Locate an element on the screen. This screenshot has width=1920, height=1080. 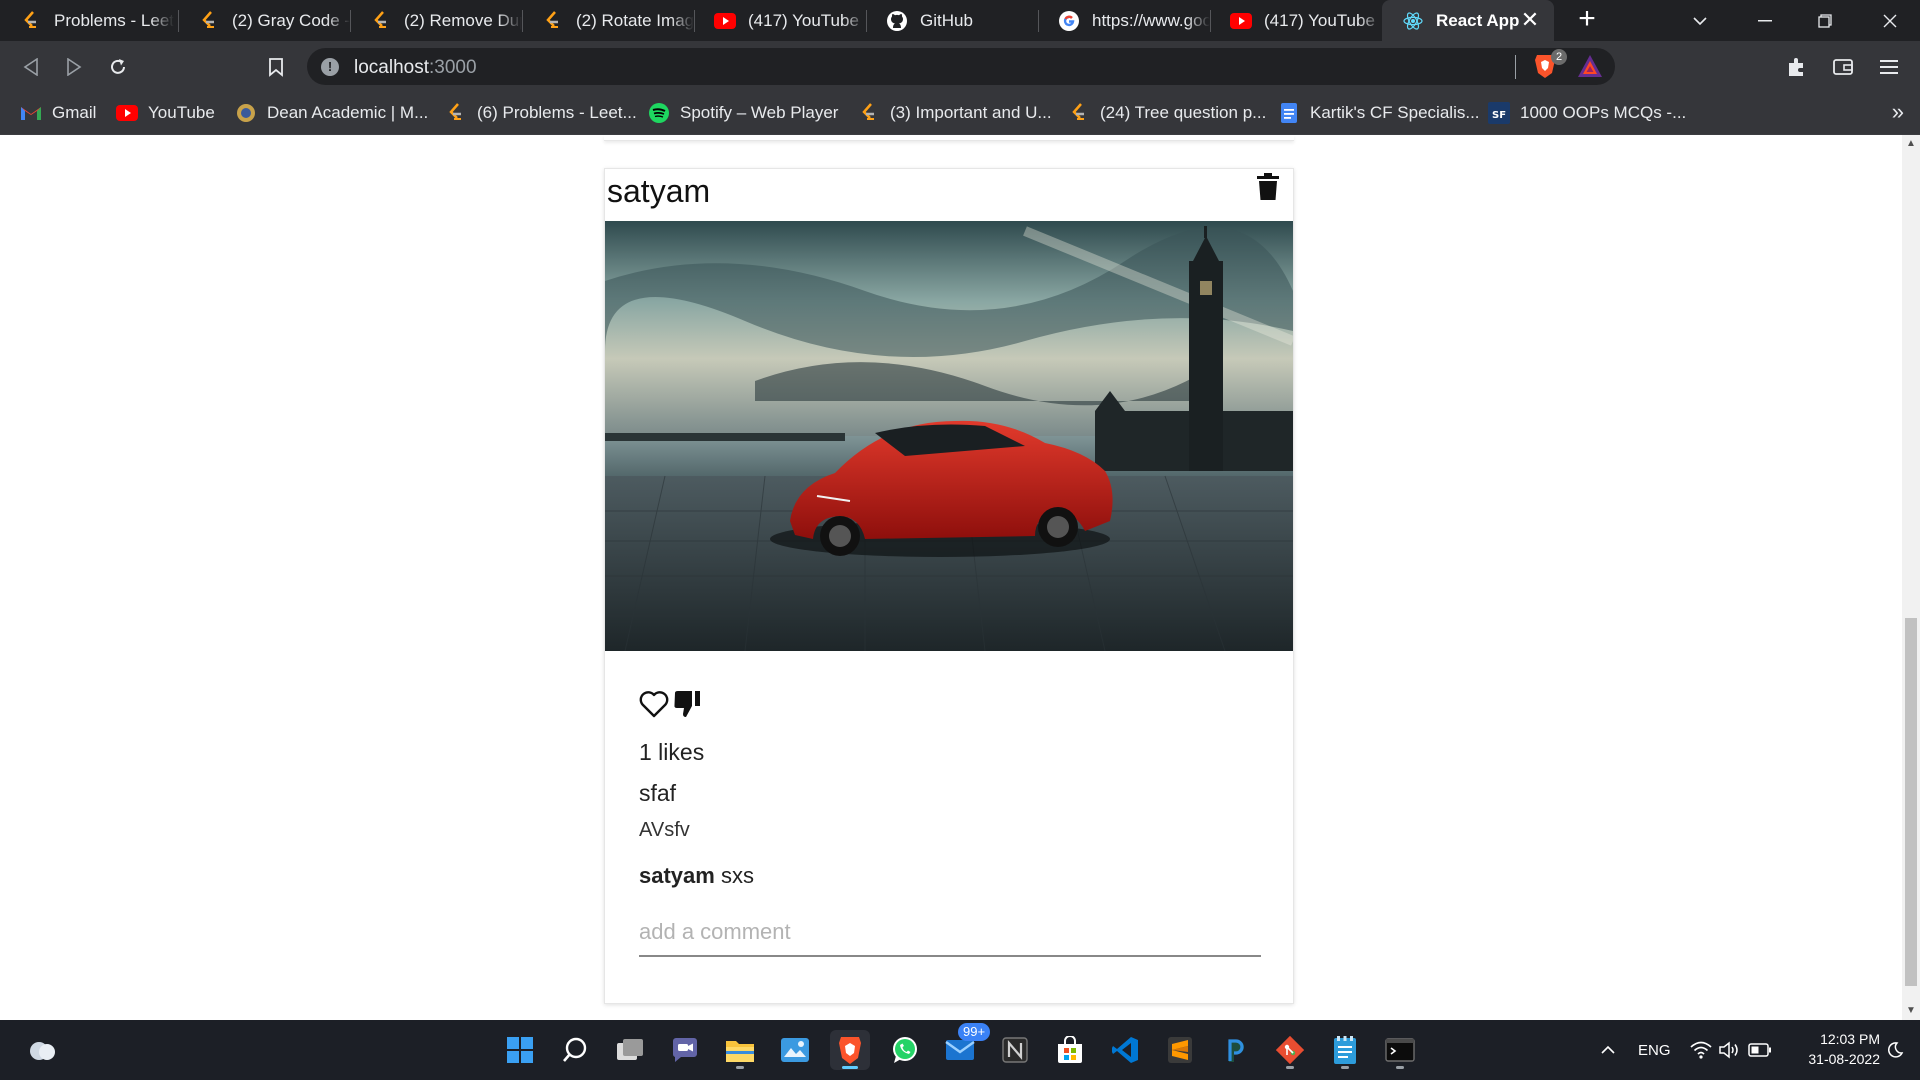
menu-icon is located at coordinates (1889, 67).